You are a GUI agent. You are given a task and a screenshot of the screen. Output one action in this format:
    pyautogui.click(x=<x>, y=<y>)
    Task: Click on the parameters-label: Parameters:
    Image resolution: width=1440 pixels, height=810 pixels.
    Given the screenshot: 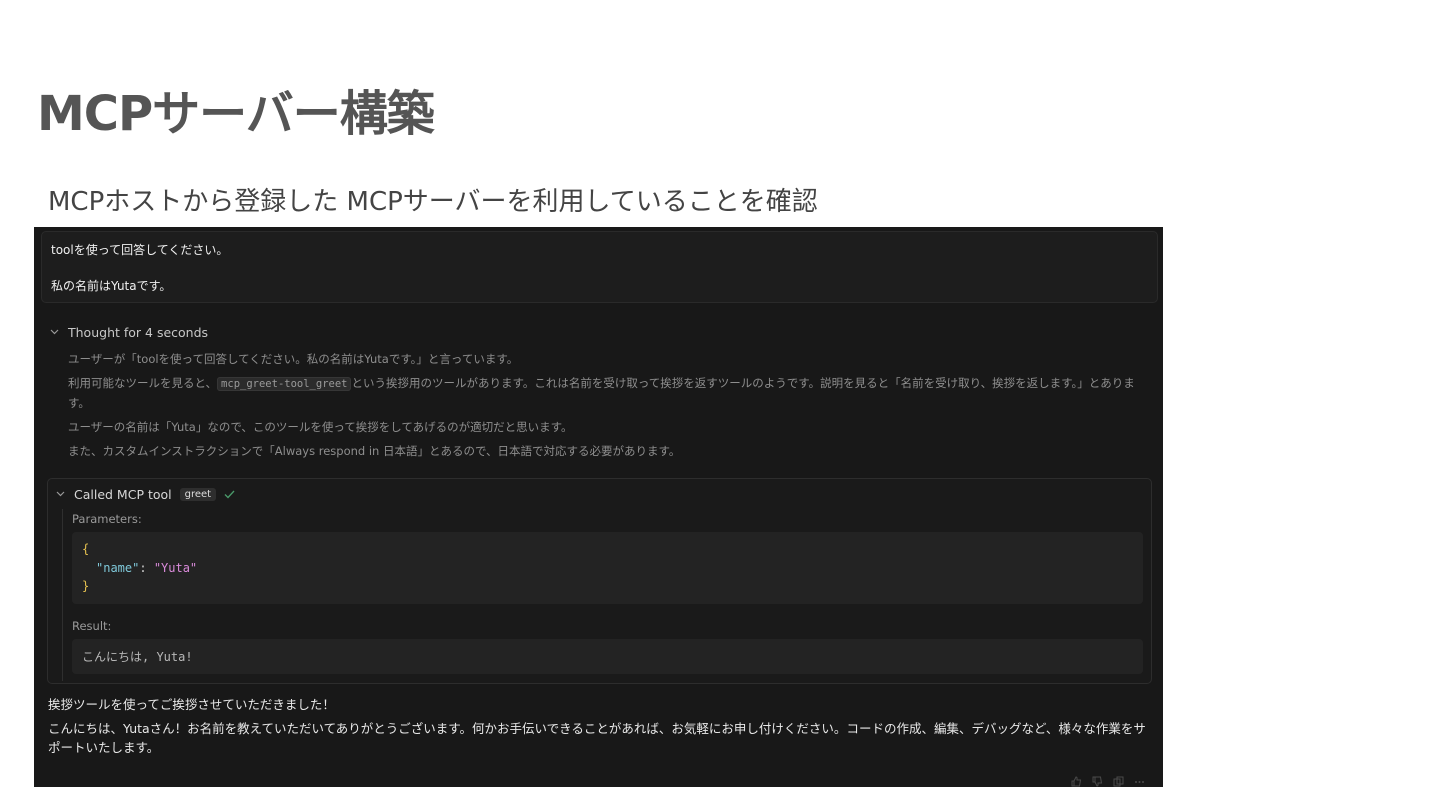 What is the action you would take?
    pyautogui.click(x=107, y=519)
    